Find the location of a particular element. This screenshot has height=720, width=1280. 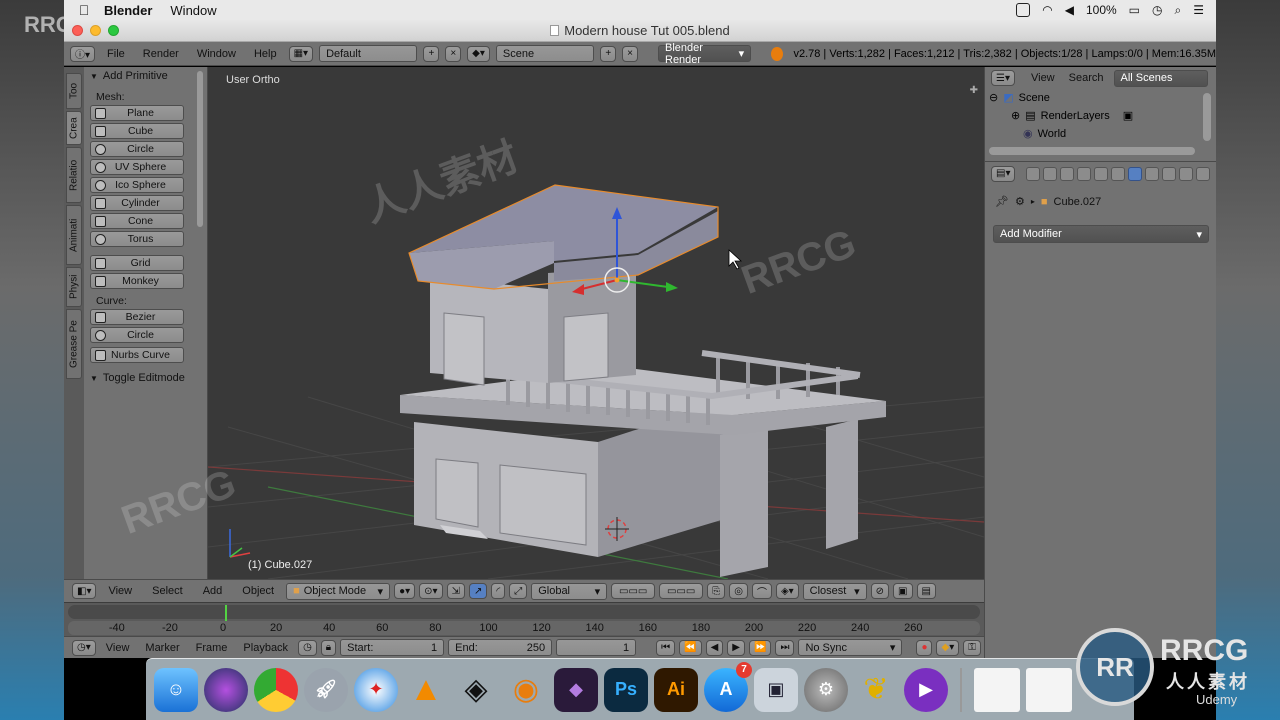

add-primitive-panel-header: ▼ Add Primitive is located at coordinates (145, 76).